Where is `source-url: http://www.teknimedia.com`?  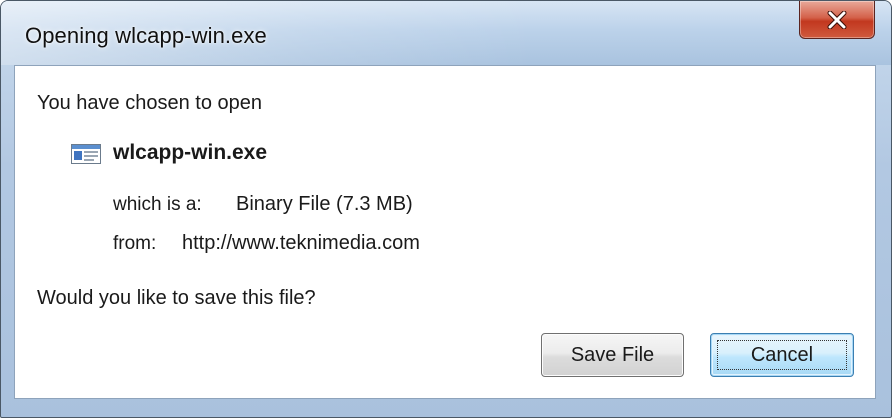 source-url: http://www.teknimedia.com is located at coordinates (301, 243).